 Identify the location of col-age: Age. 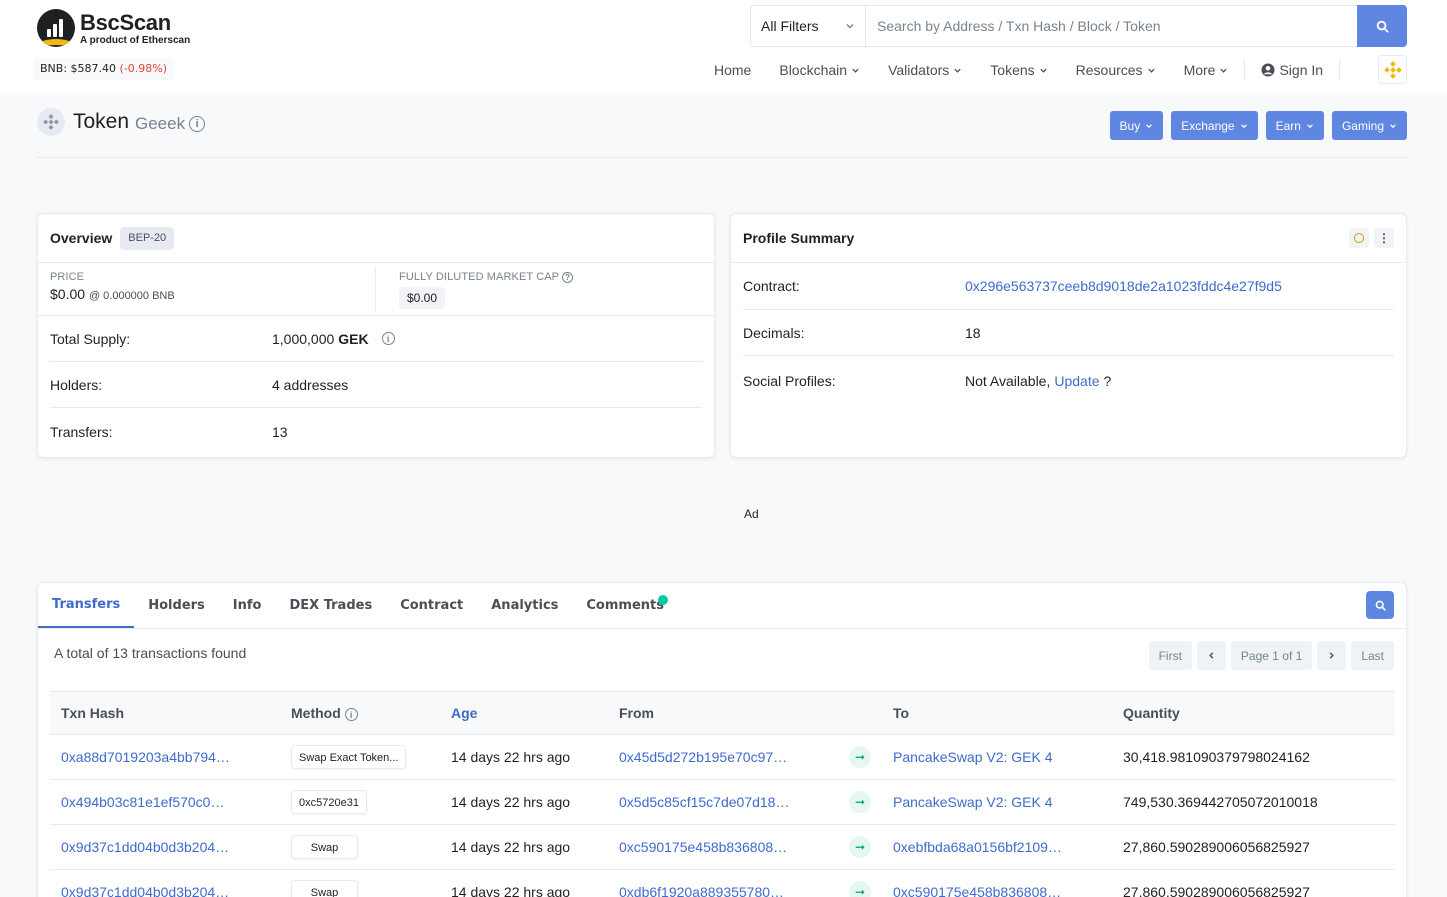
(524, 713).